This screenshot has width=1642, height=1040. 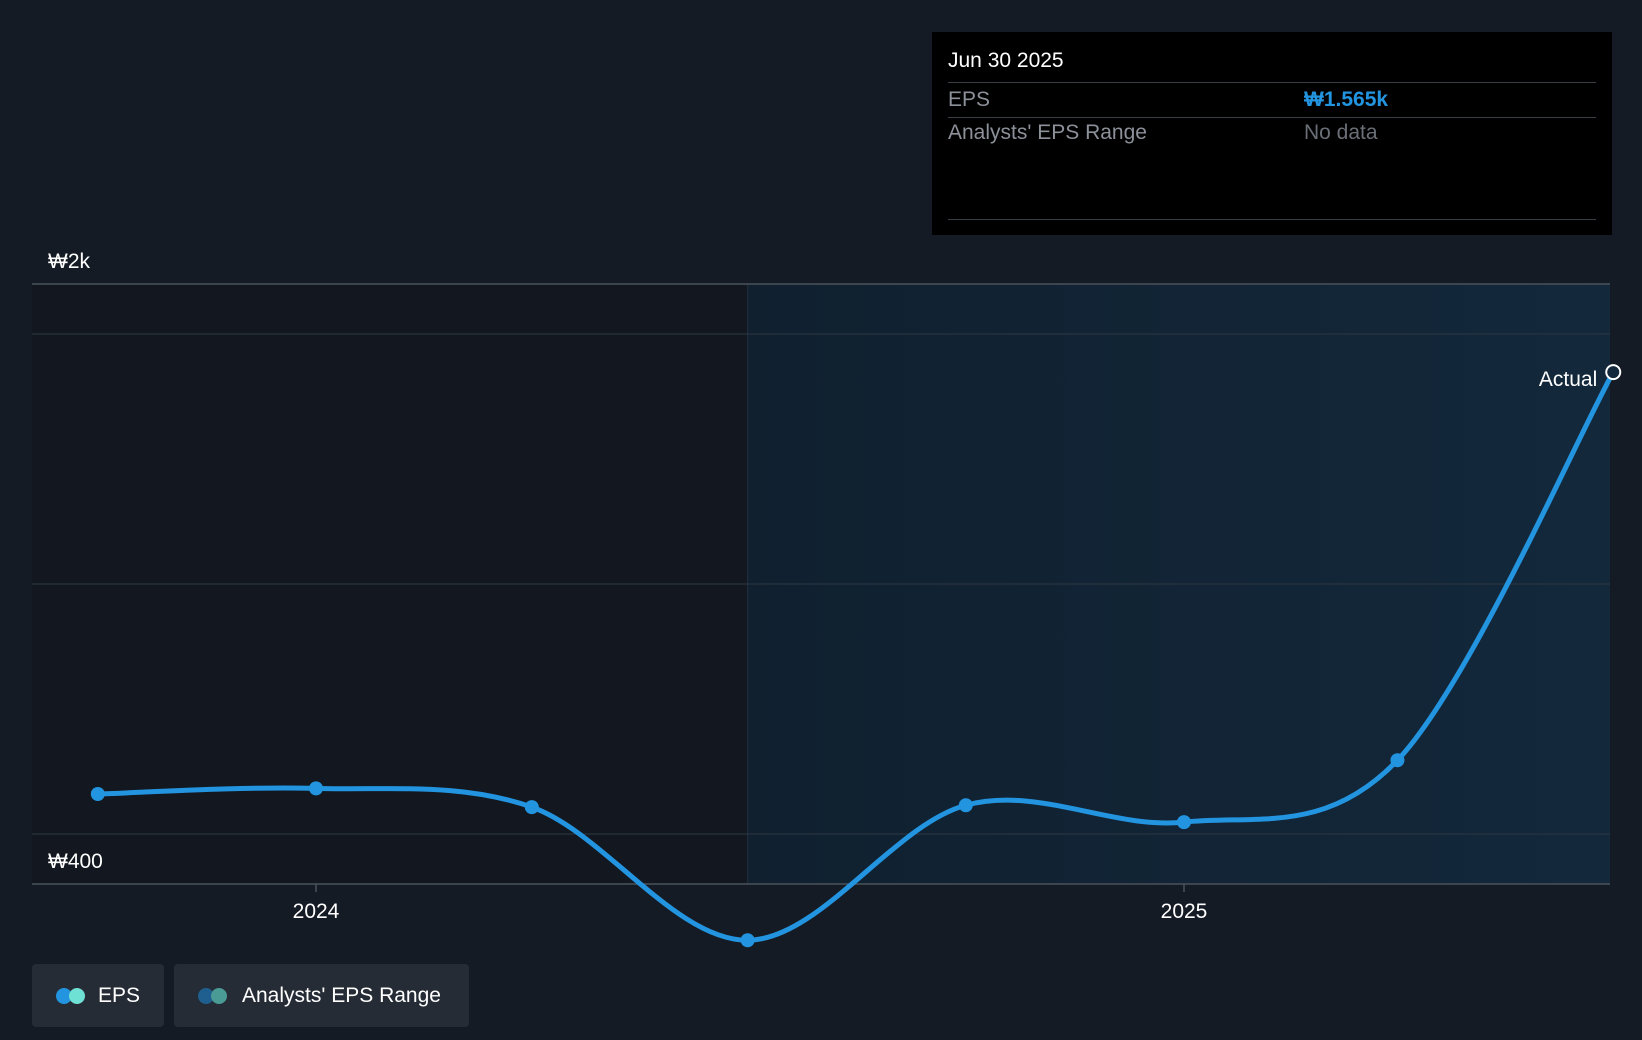 What do you see at coordinates (69, 261) in the screenshot?
I see `y-axis-top-label: ₩2k` at bounding box center [69, 261].